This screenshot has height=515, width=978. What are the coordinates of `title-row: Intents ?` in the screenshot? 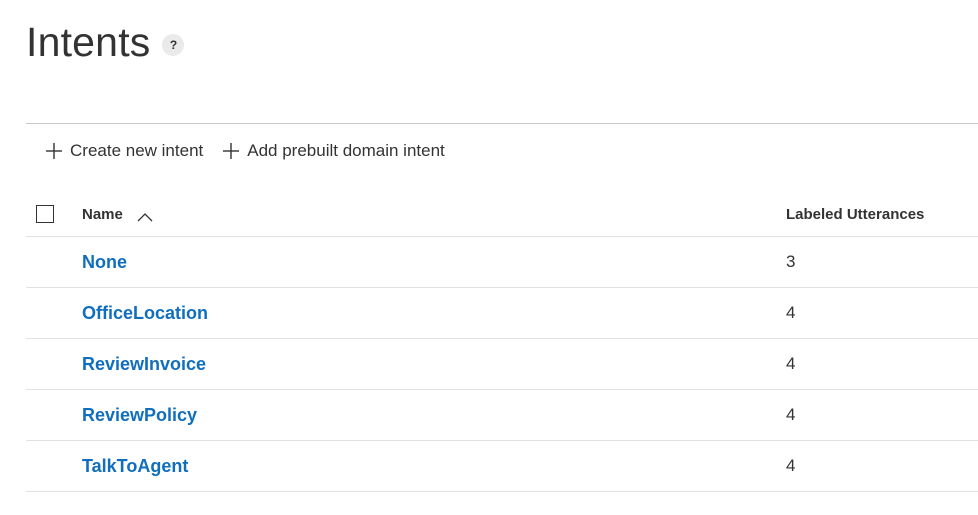 It's located at (105, 42).